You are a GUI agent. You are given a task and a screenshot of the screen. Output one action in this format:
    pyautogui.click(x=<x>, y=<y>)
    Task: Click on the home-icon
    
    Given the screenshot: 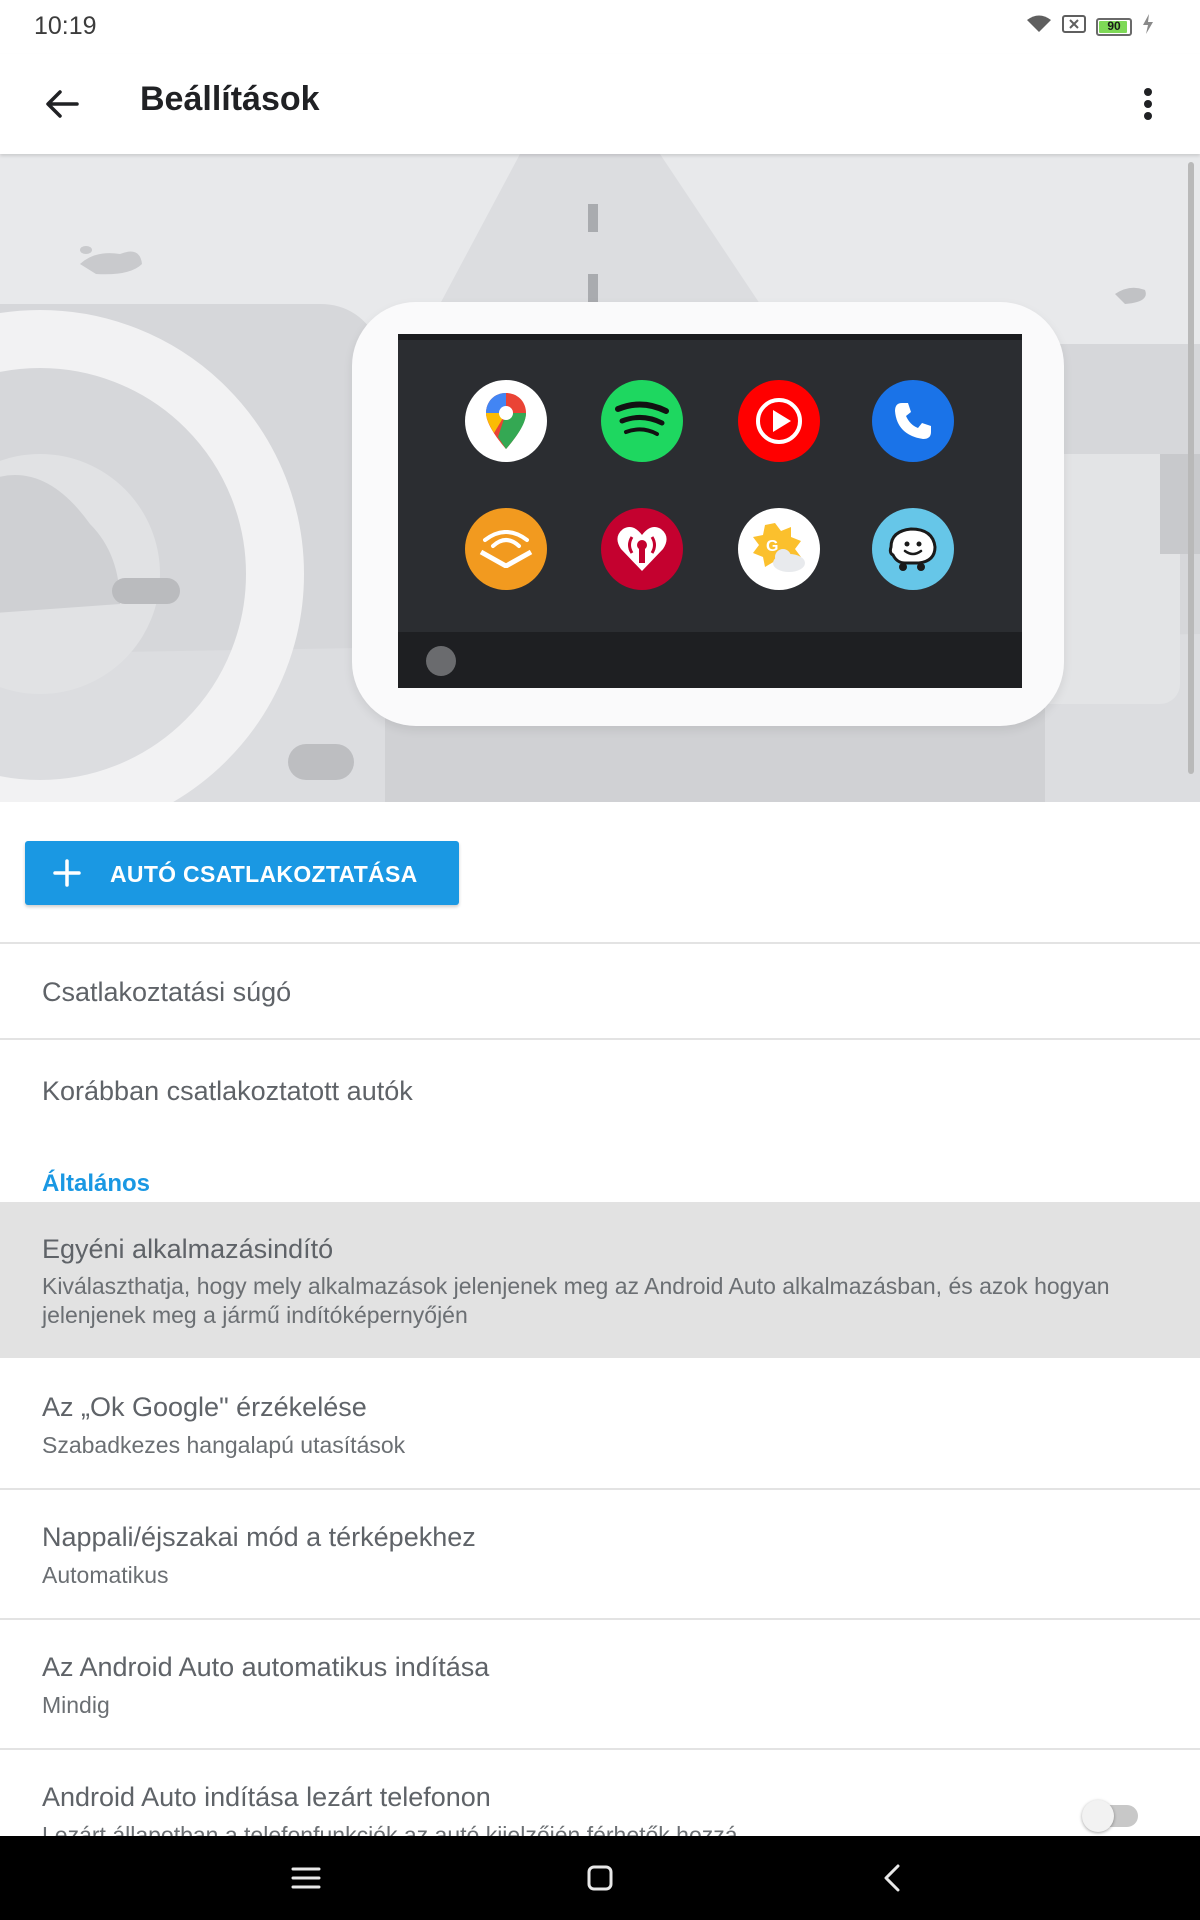 What is the action you would take?
    pyautogui.click(x=600, y=1878)
    